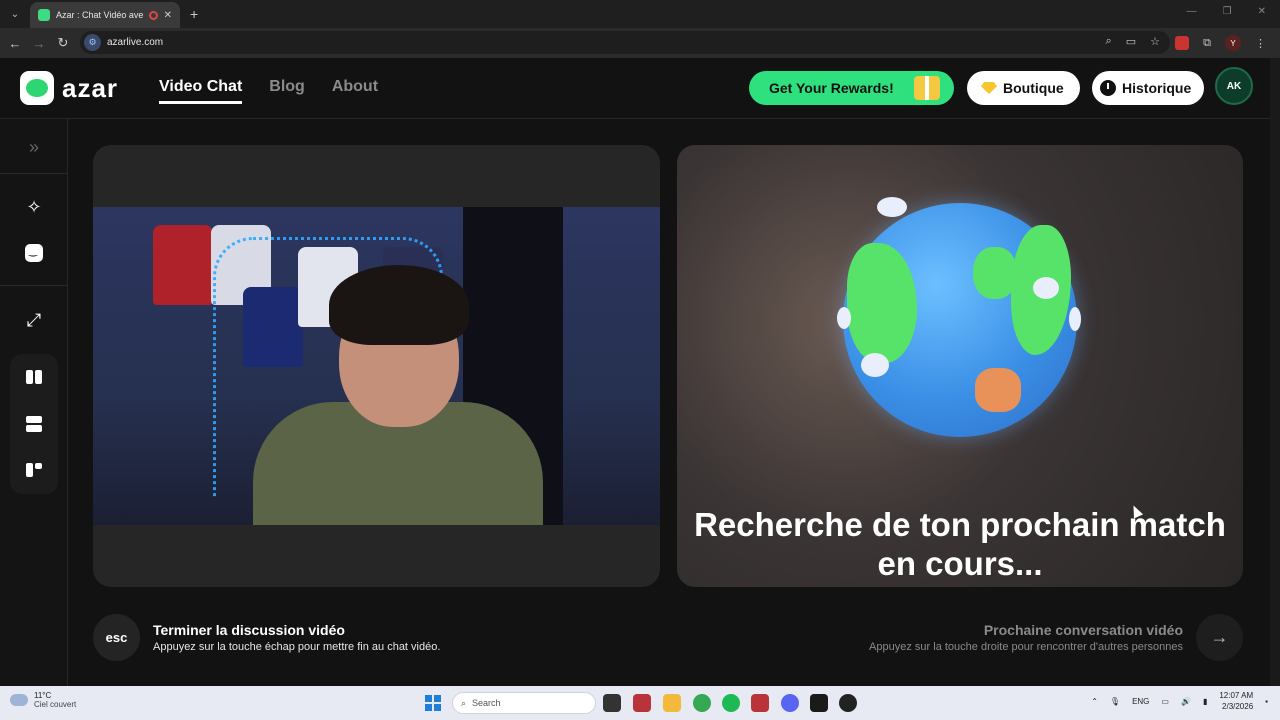  What do you see at coordinates (19, 700) in the screenshot?
I see `cloud-icon` at bounding box center [19, 700].